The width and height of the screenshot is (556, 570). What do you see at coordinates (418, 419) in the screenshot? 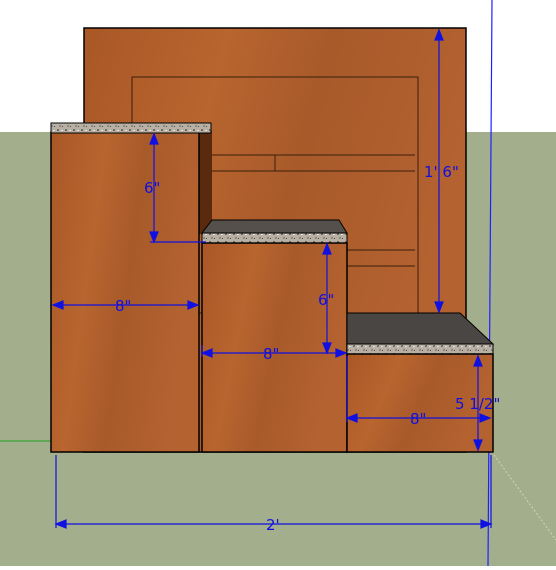
I see `label-lower-step-depth: 8"` at bounding box center [418, 419].